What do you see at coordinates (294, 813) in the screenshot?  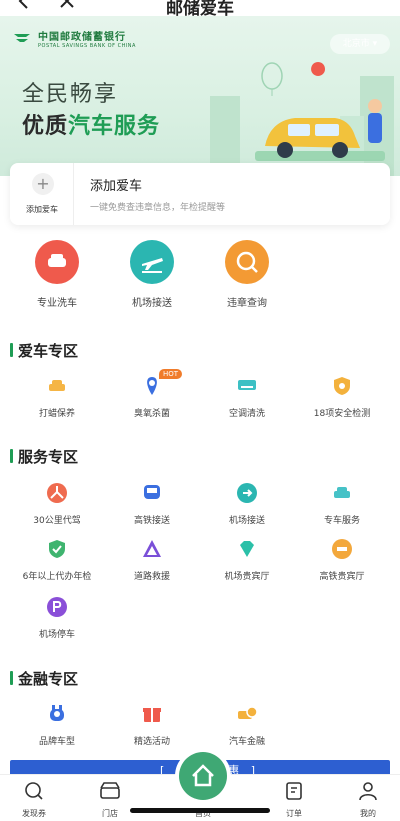 I see `tab-label: 订单` at bounding box center [294, 813].